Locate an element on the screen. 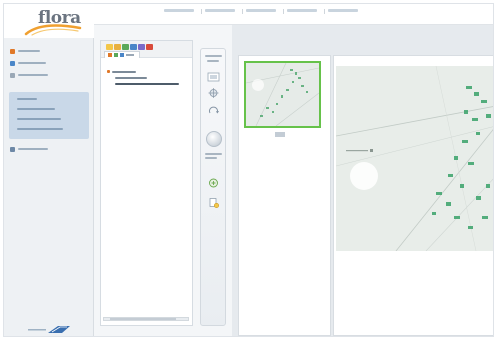 This screenshot has height=340, width=497. sidebar-item-home is located at coordinates (25, 51).